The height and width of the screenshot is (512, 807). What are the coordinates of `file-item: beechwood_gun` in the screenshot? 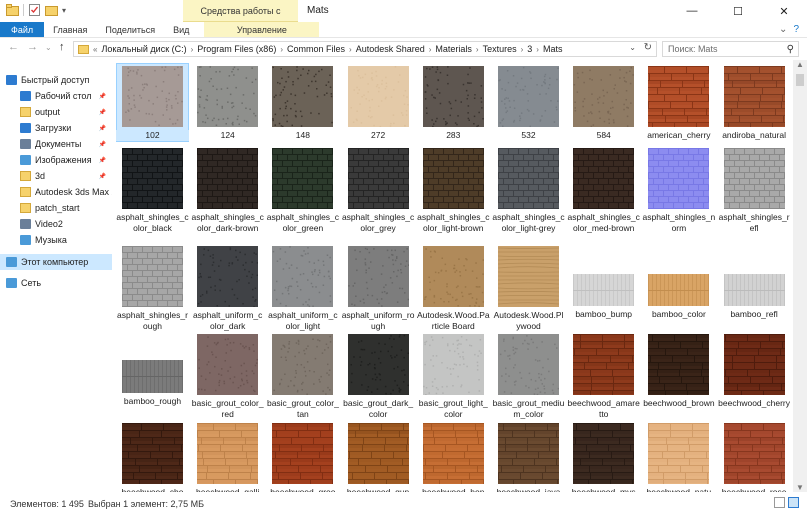 It's located at (378, 456).